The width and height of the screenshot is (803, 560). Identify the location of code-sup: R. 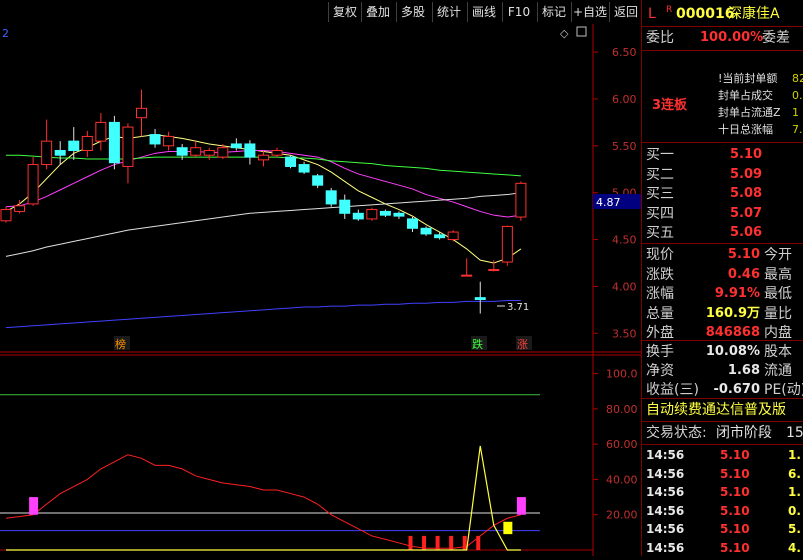
(669, 10).